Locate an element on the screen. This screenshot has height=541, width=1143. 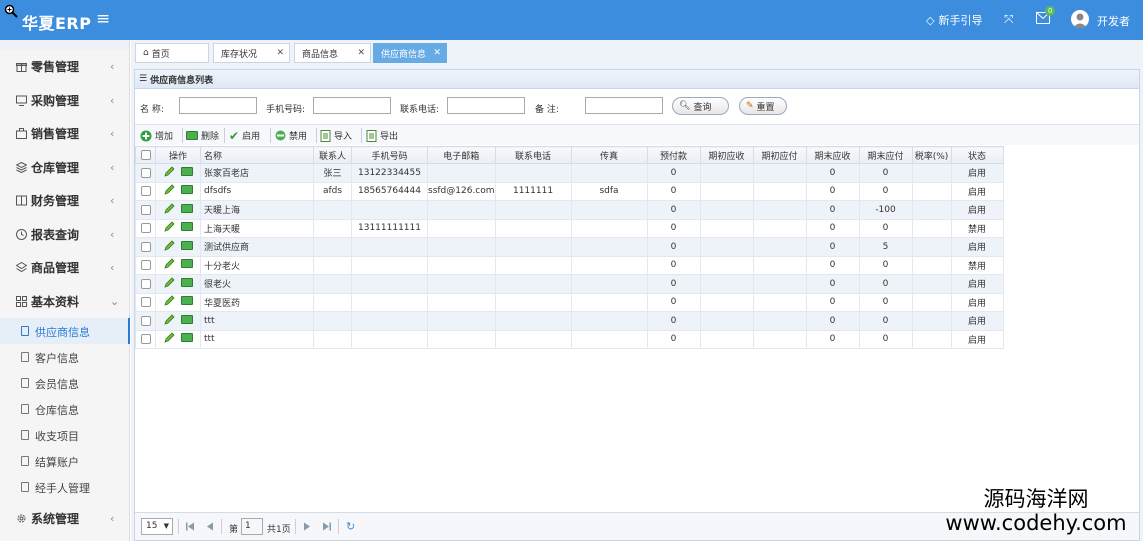
select-all-checkbox is located at coordinates (145, 155).